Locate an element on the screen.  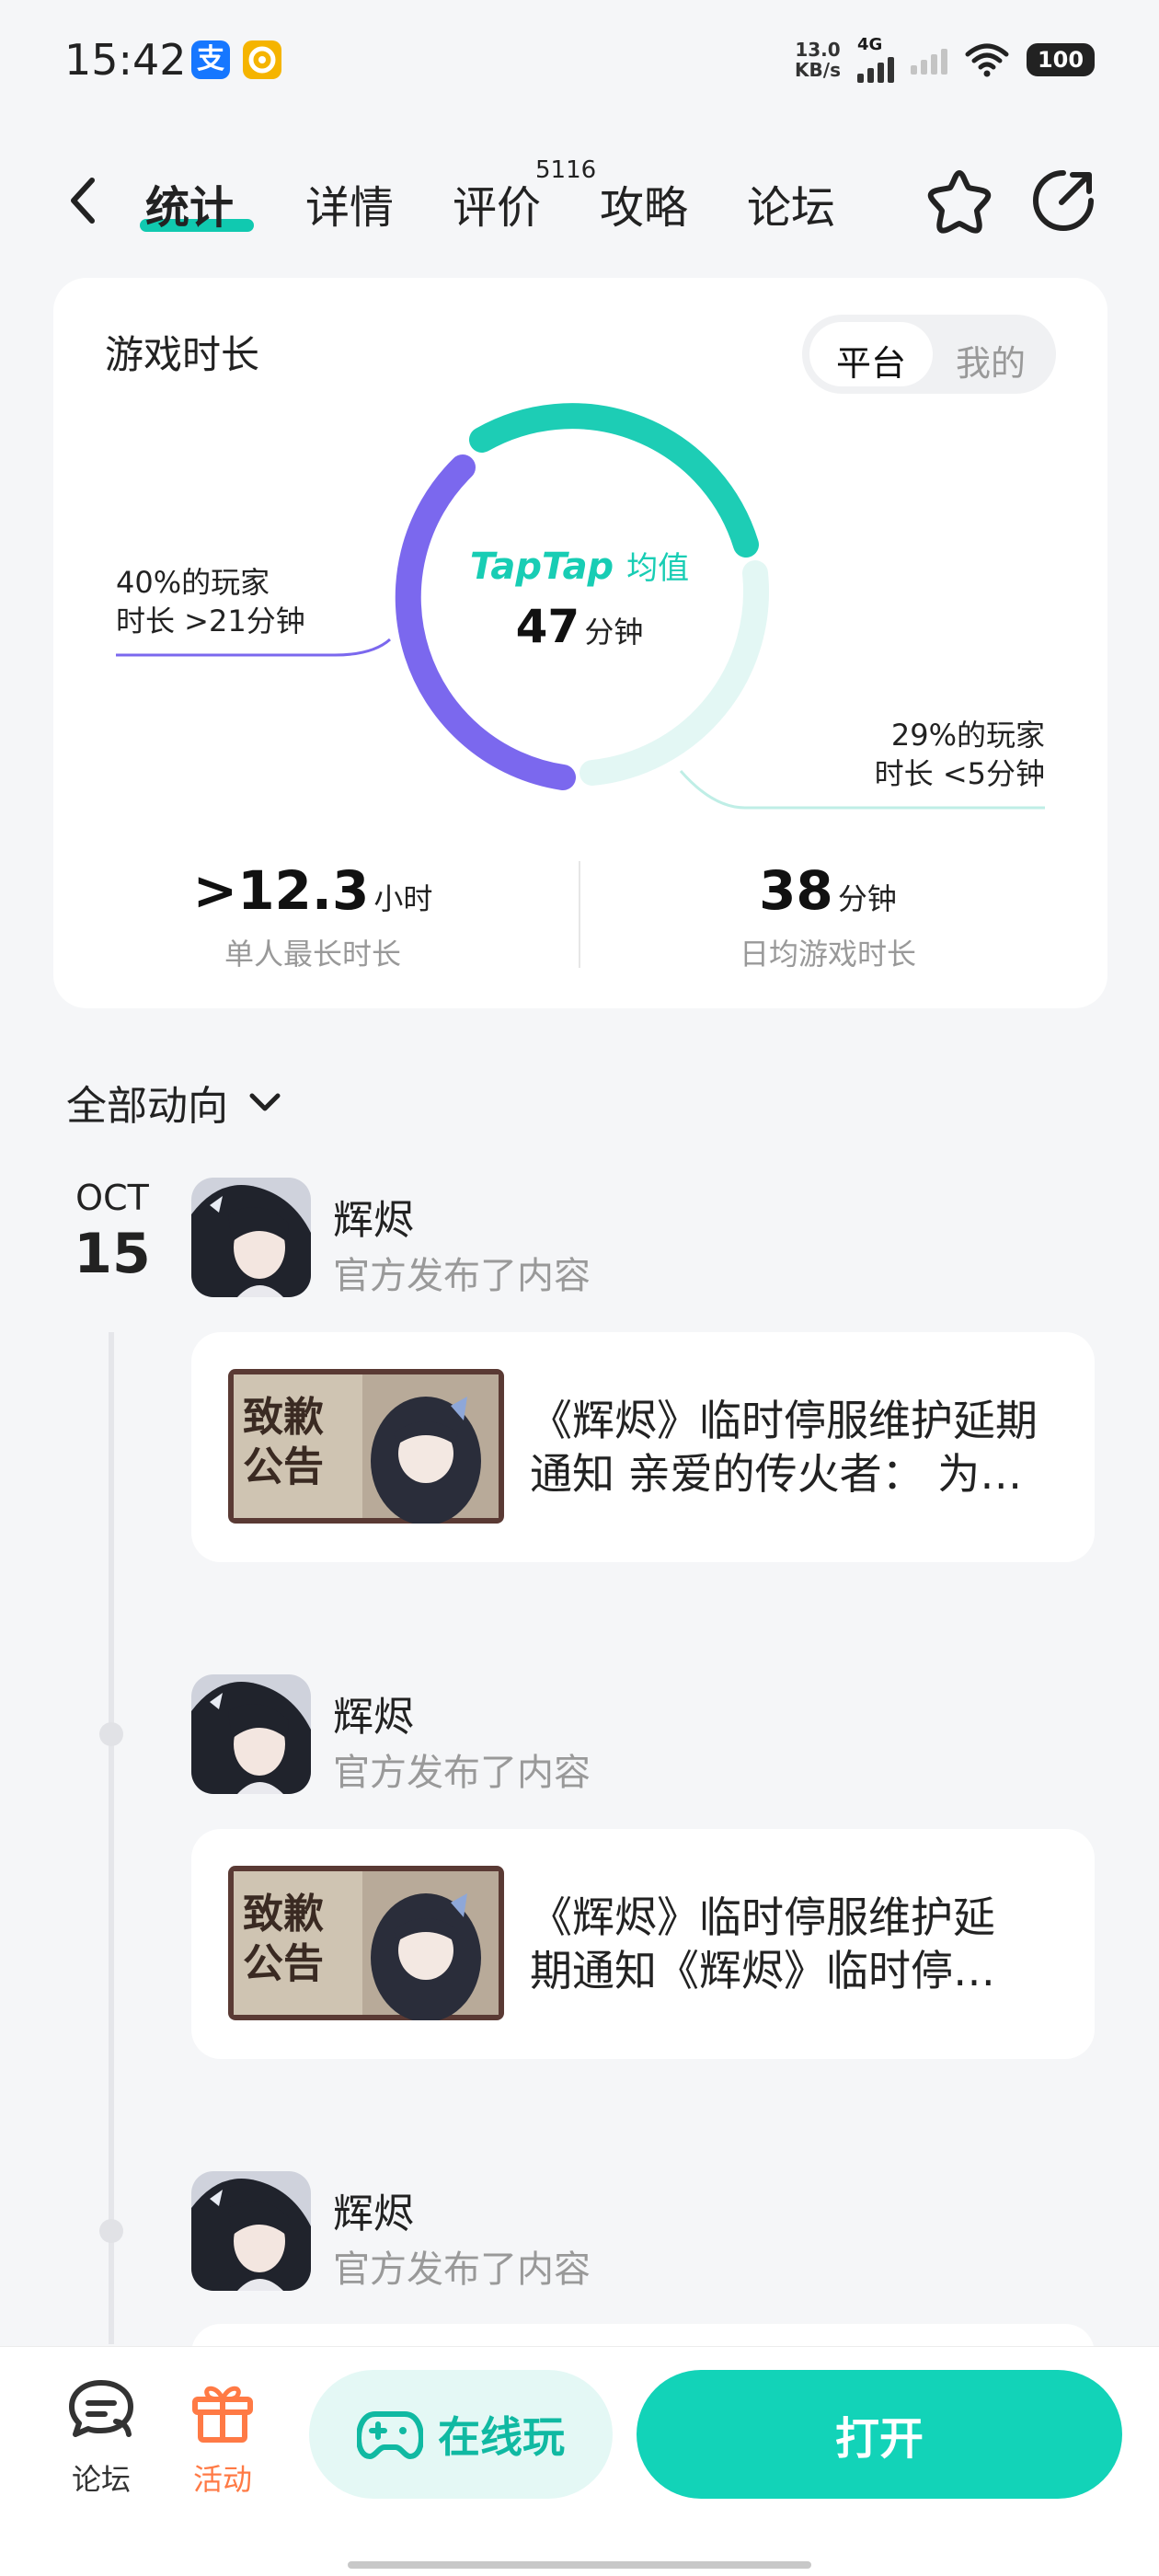
play-online-button: 在线玩 is located at coordinates (461, 2434).